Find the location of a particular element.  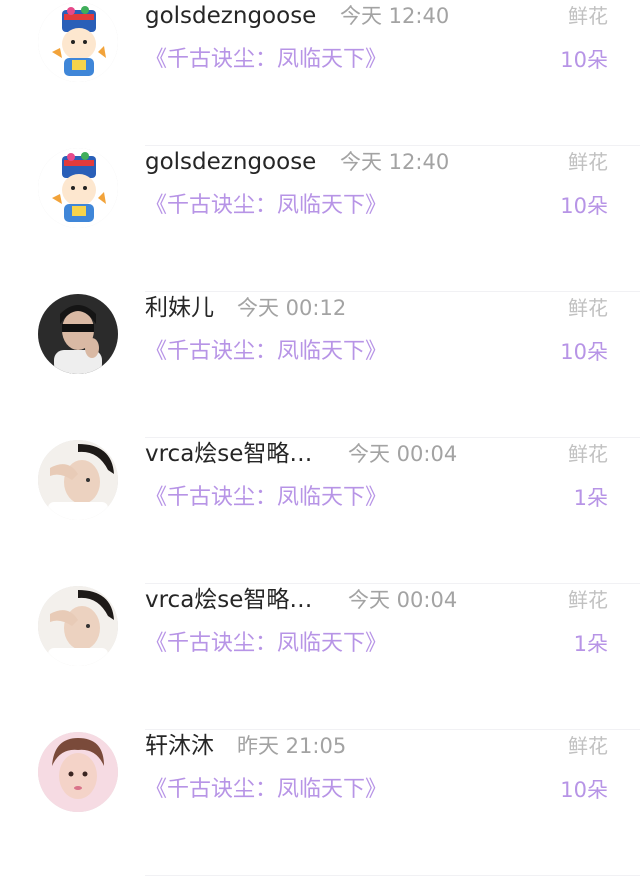

pink-portrait-avatar-icon is located at coordinates (78, 772).